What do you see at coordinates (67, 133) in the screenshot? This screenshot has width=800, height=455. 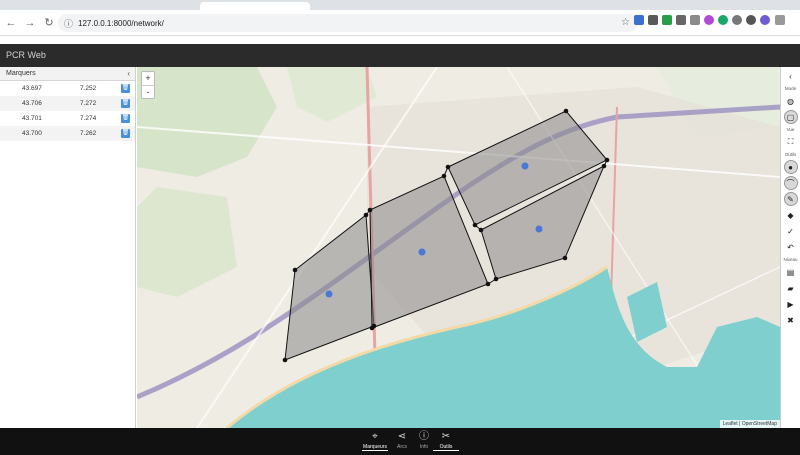 I see `table-row: 43.700 7.262 🗑` at bounding box center [67, 133].